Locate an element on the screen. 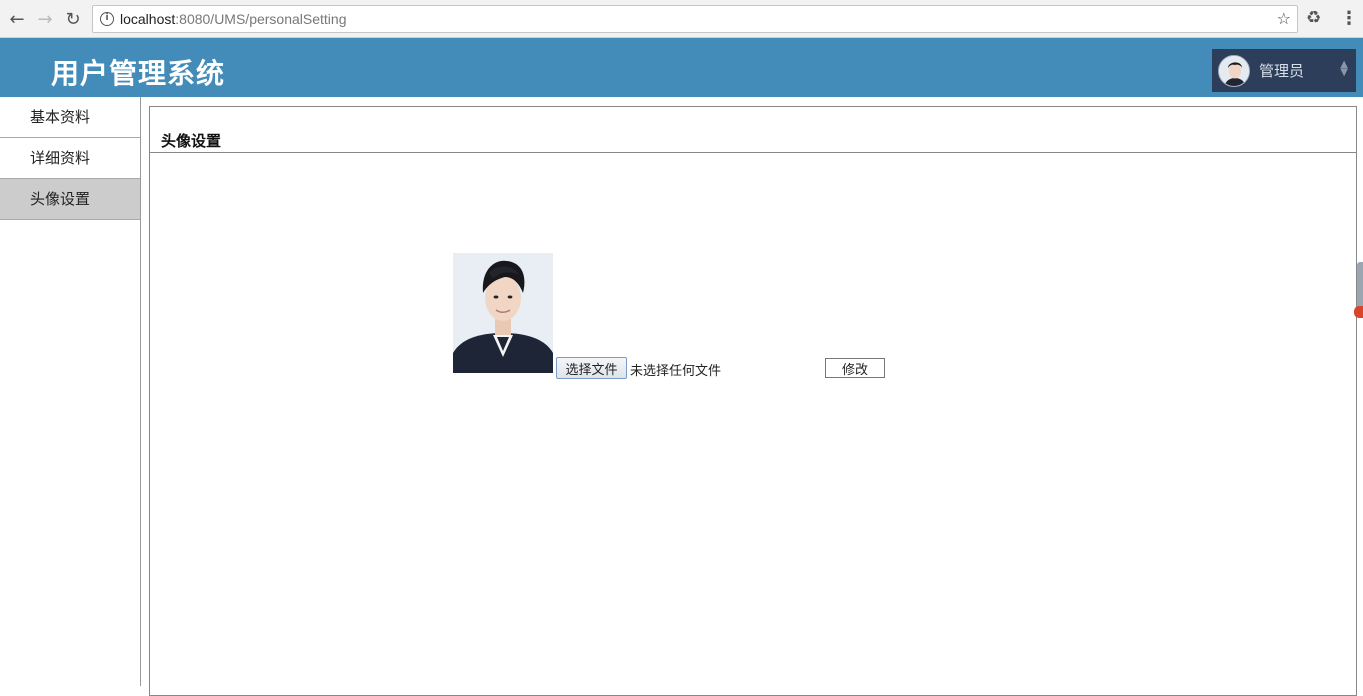  address-bar: i localhost:8080/UMS/personalSetting ☆ is located at coordinates (695, 19).